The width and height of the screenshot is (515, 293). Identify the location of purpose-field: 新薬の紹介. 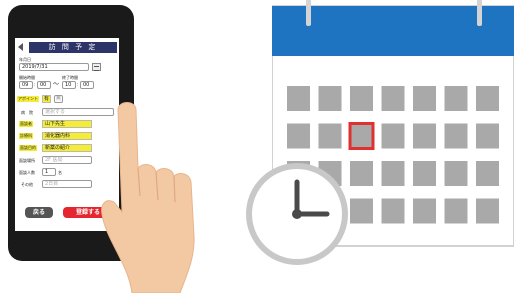
(67, 148).